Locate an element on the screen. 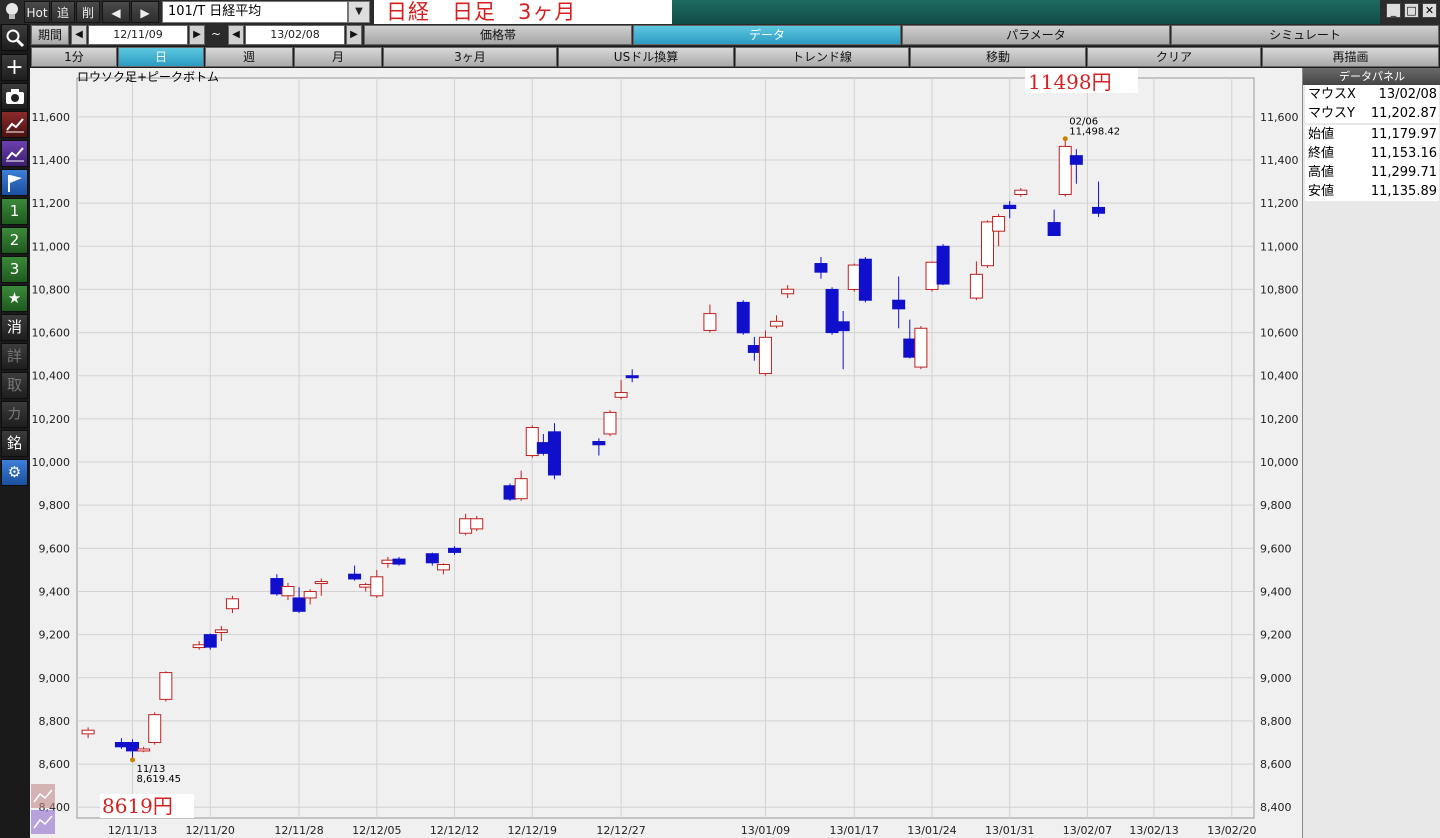 The height and width of the screenshot is (838, 1440). y-tick-label-right: 10,200 is located at coordinates (1279, 419).